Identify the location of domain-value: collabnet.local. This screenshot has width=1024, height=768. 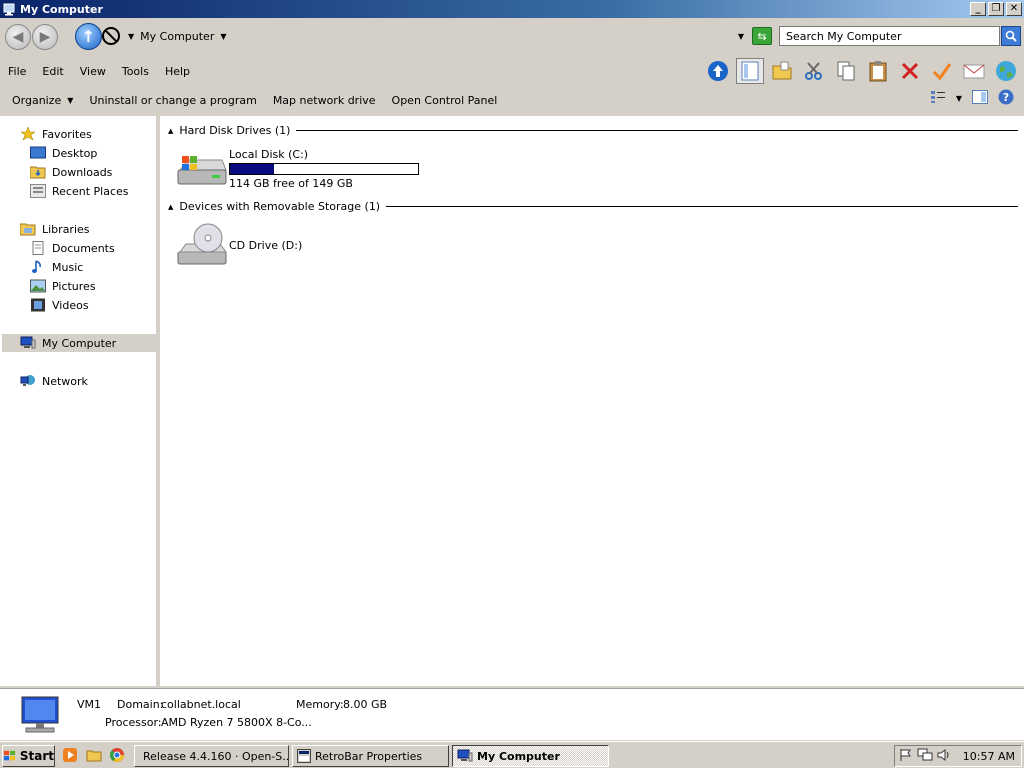
(201, 704).